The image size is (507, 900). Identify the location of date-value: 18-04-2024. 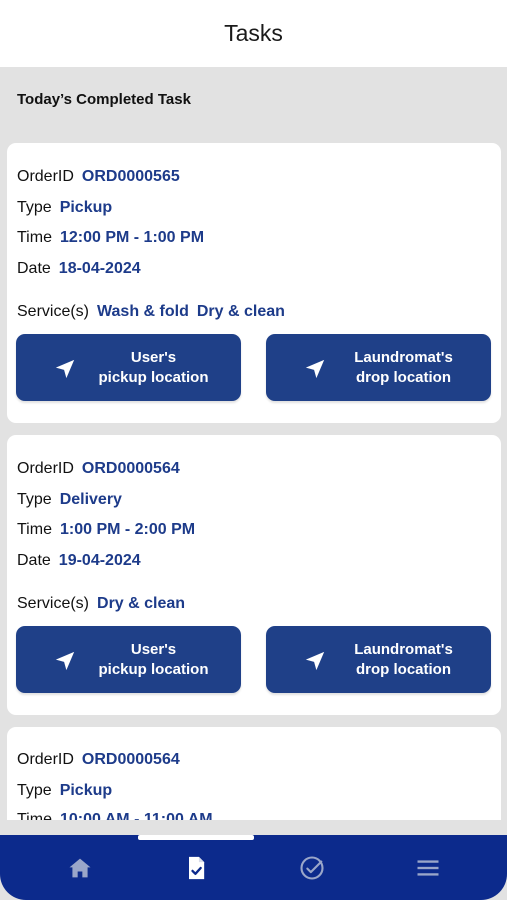
(99, 268).